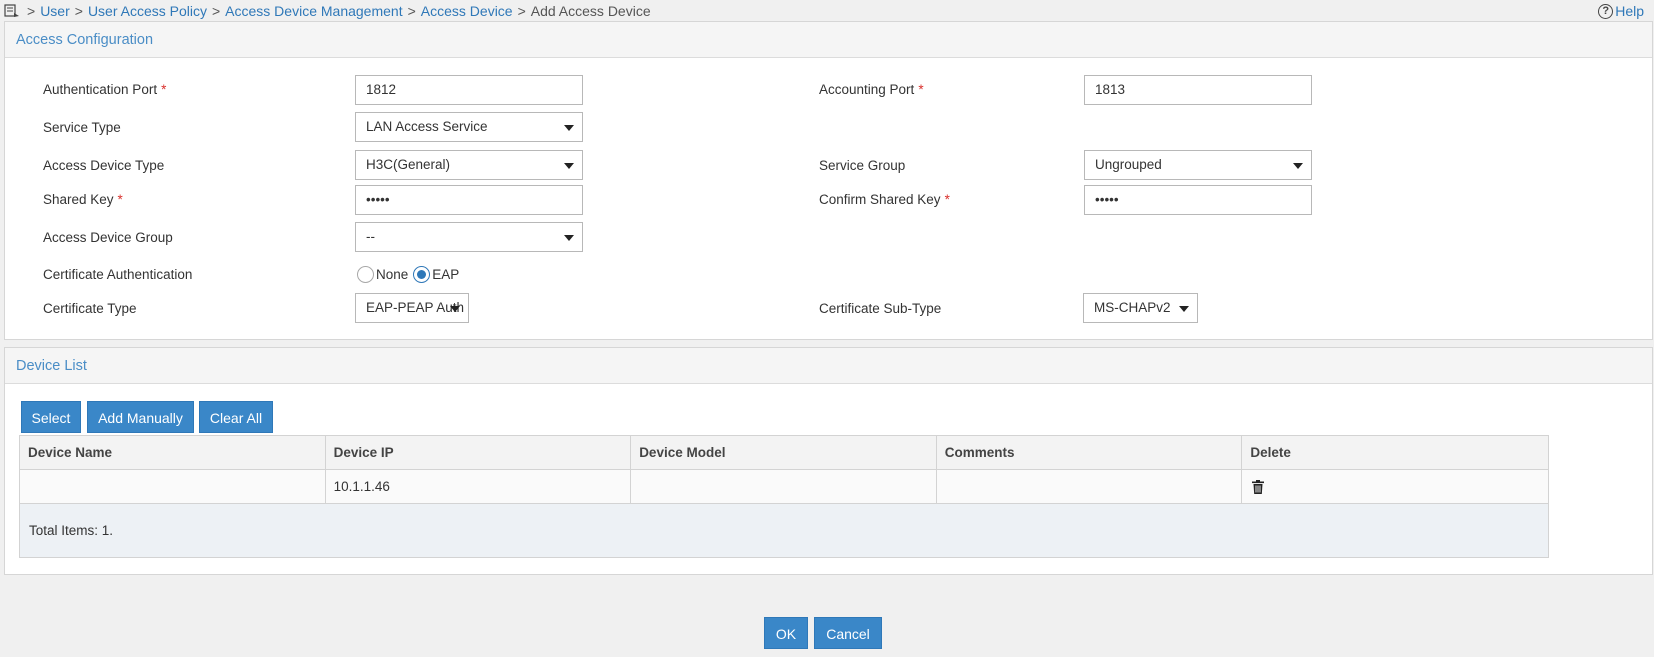 The width and height of the screenshot is (1654, 657). What do you see at coordinates (173, 486) in the screenshot?
I see `cell-device-name` at bounding box center [173, 486].